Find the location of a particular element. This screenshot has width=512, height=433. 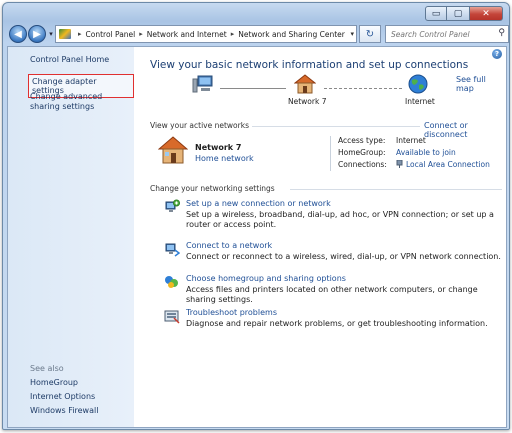

homegroup-available-link: Available to join is located at coordinates (426, 152).